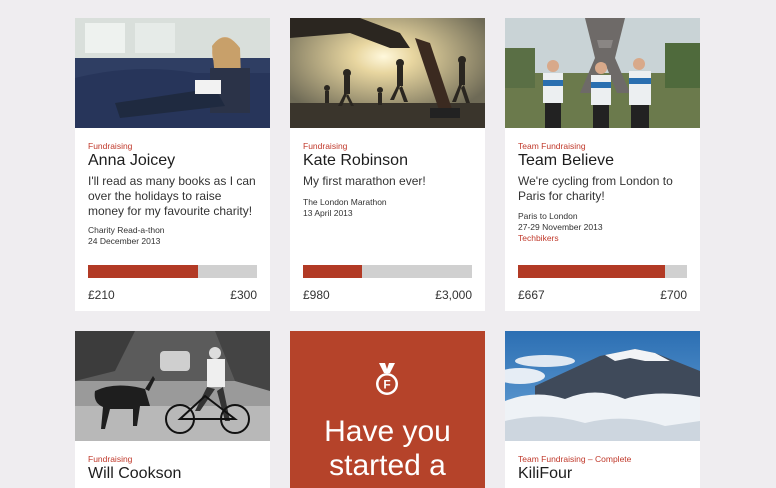 The width and height of the screenshot is (776, 488). I want to click on amount-target: £3,000, so click(453, 295).